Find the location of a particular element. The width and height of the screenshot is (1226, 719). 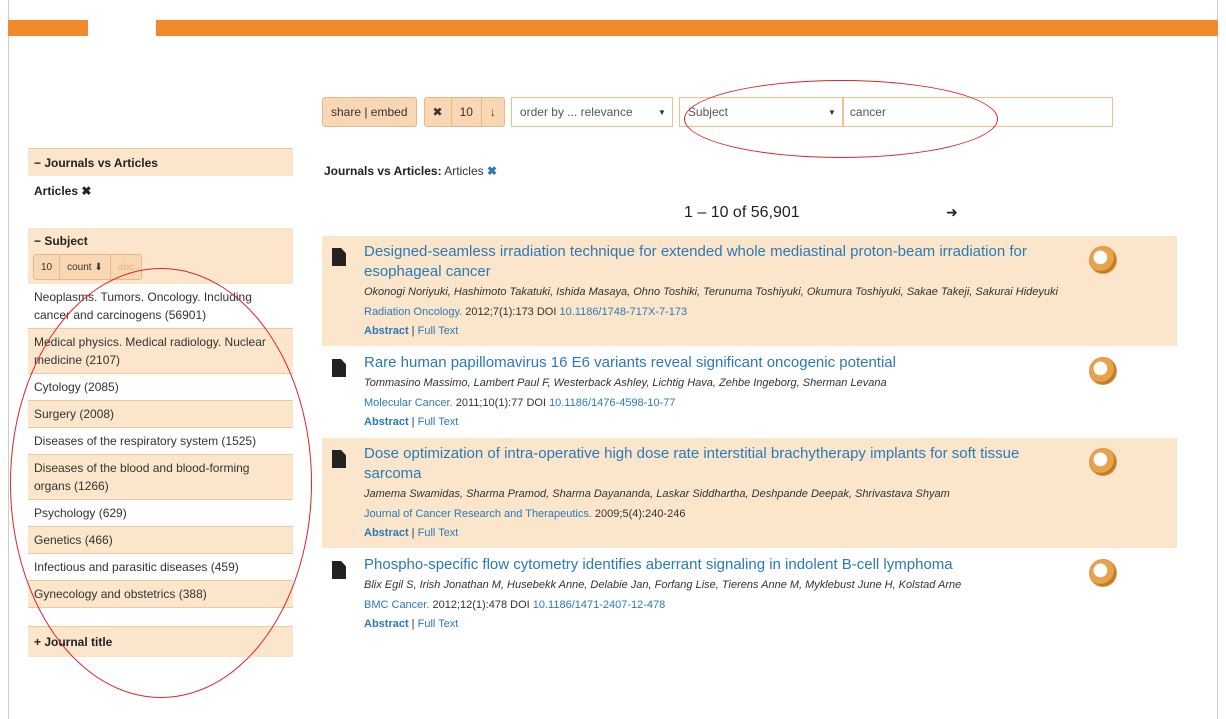

subject-item: Psychology (629) is located at coordinates (160, 513).